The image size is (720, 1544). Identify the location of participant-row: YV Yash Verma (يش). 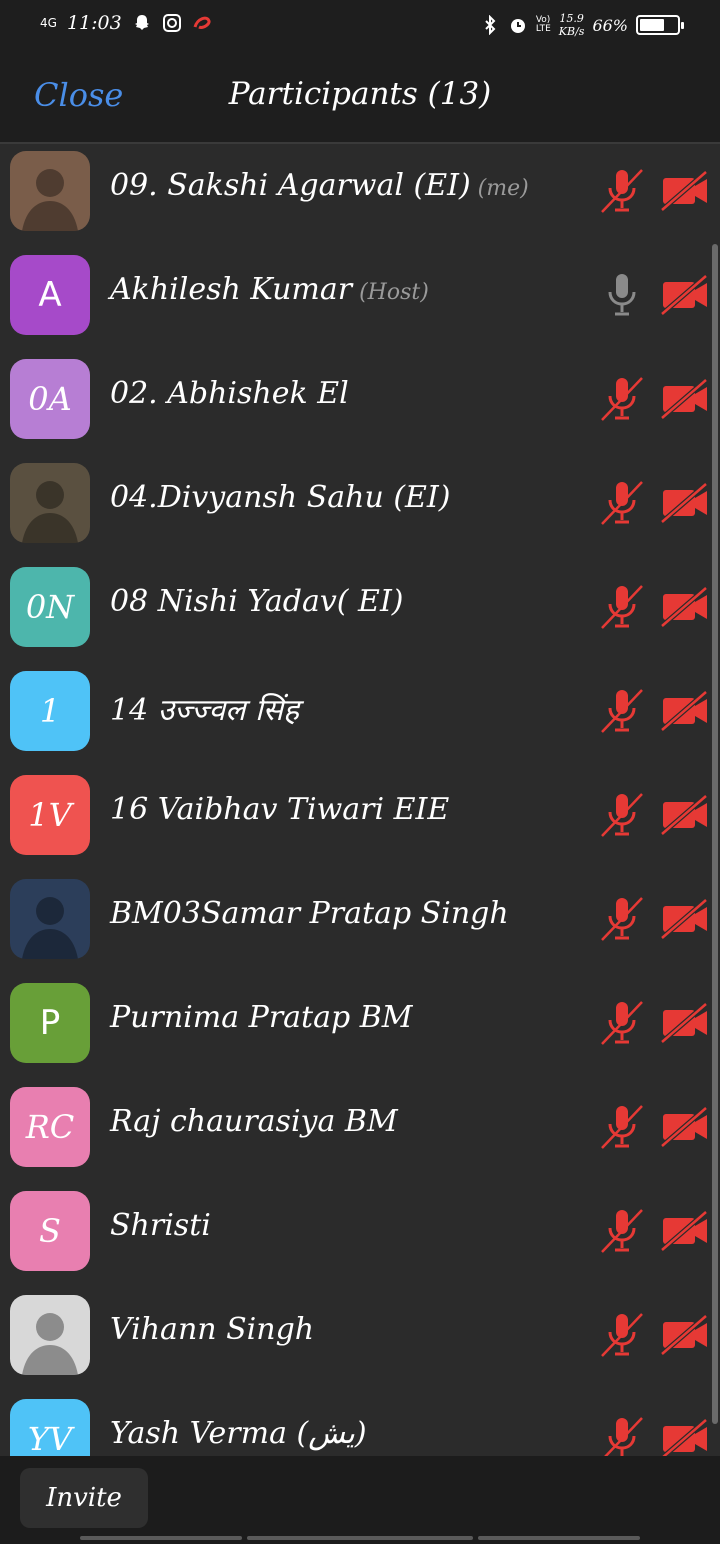
(360, 1425).